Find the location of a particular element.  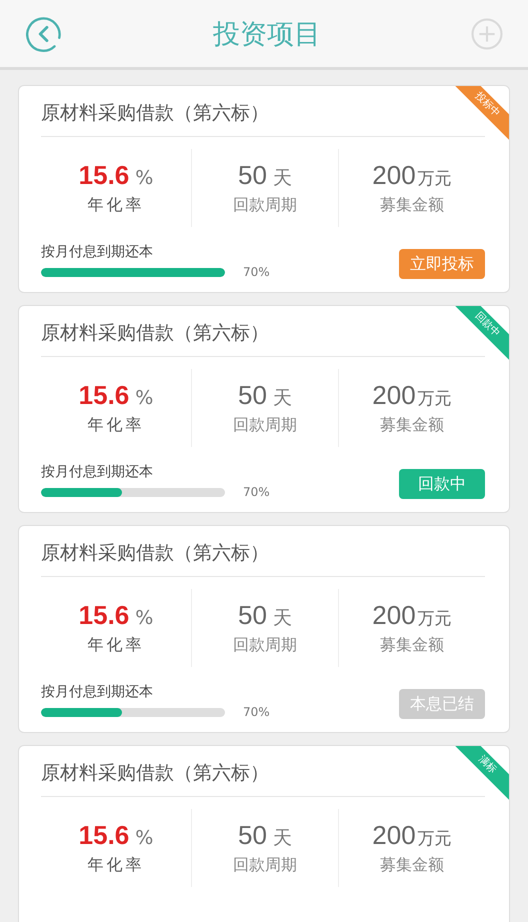

project-title: 原材料采购借款（第六标） is located at coordinates (263, 551).